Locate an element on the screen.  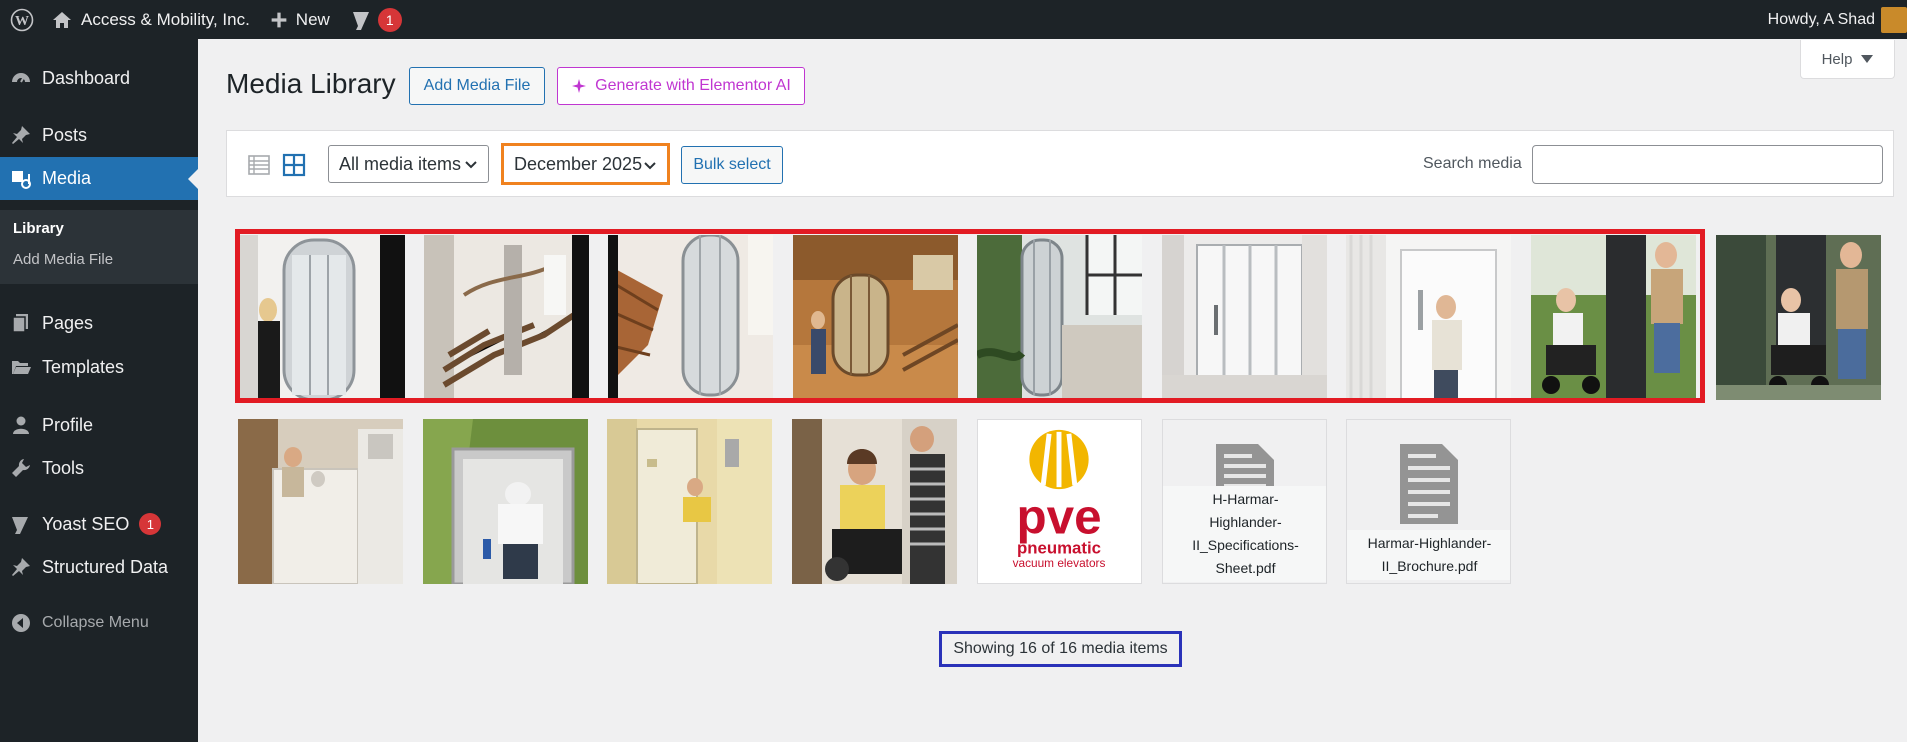
help-label: Help is located at coordinates (1837, 59).